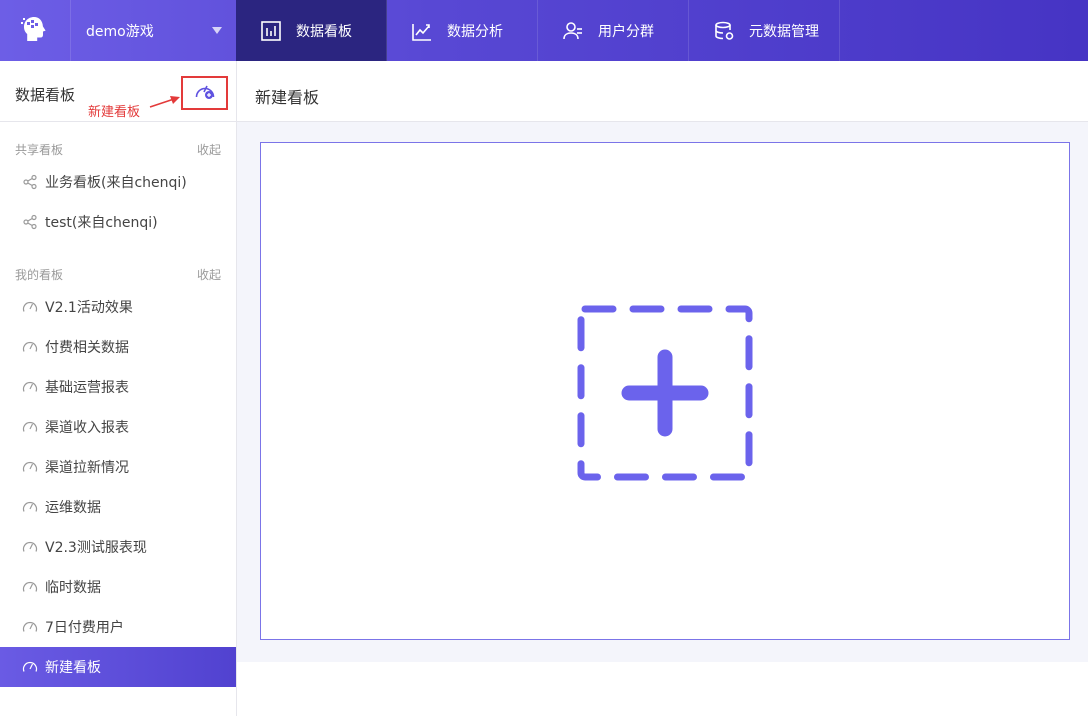 Image resolution: width=1088 pixels, height=716 pixels. Describe the element at coordinates (271, 31) in the screenshot. I see `bar-chart-icon` at that location.